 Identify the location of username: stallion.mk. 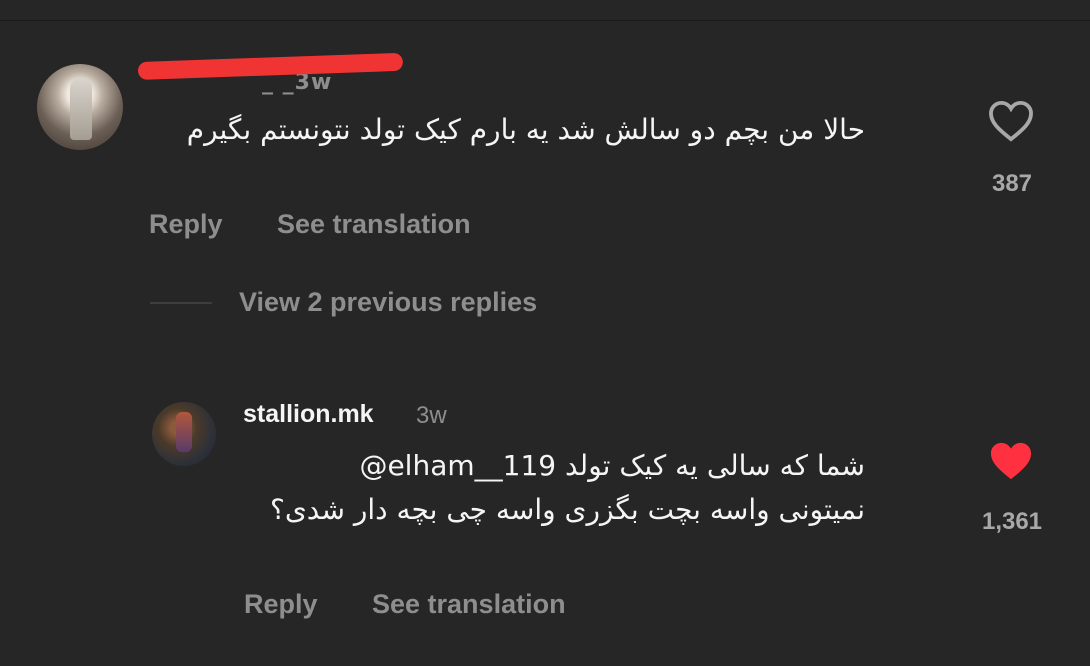
(308, 414).